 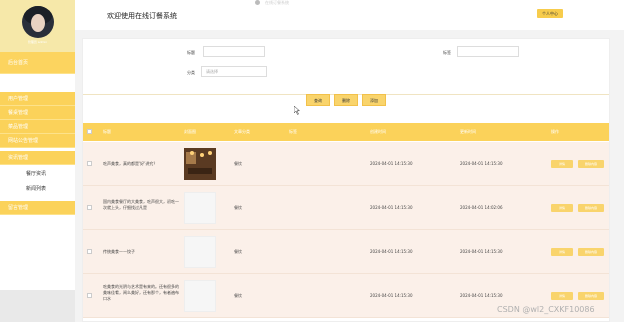 I want to click on col-updated: 更新时间, so click(x=468, y=131).